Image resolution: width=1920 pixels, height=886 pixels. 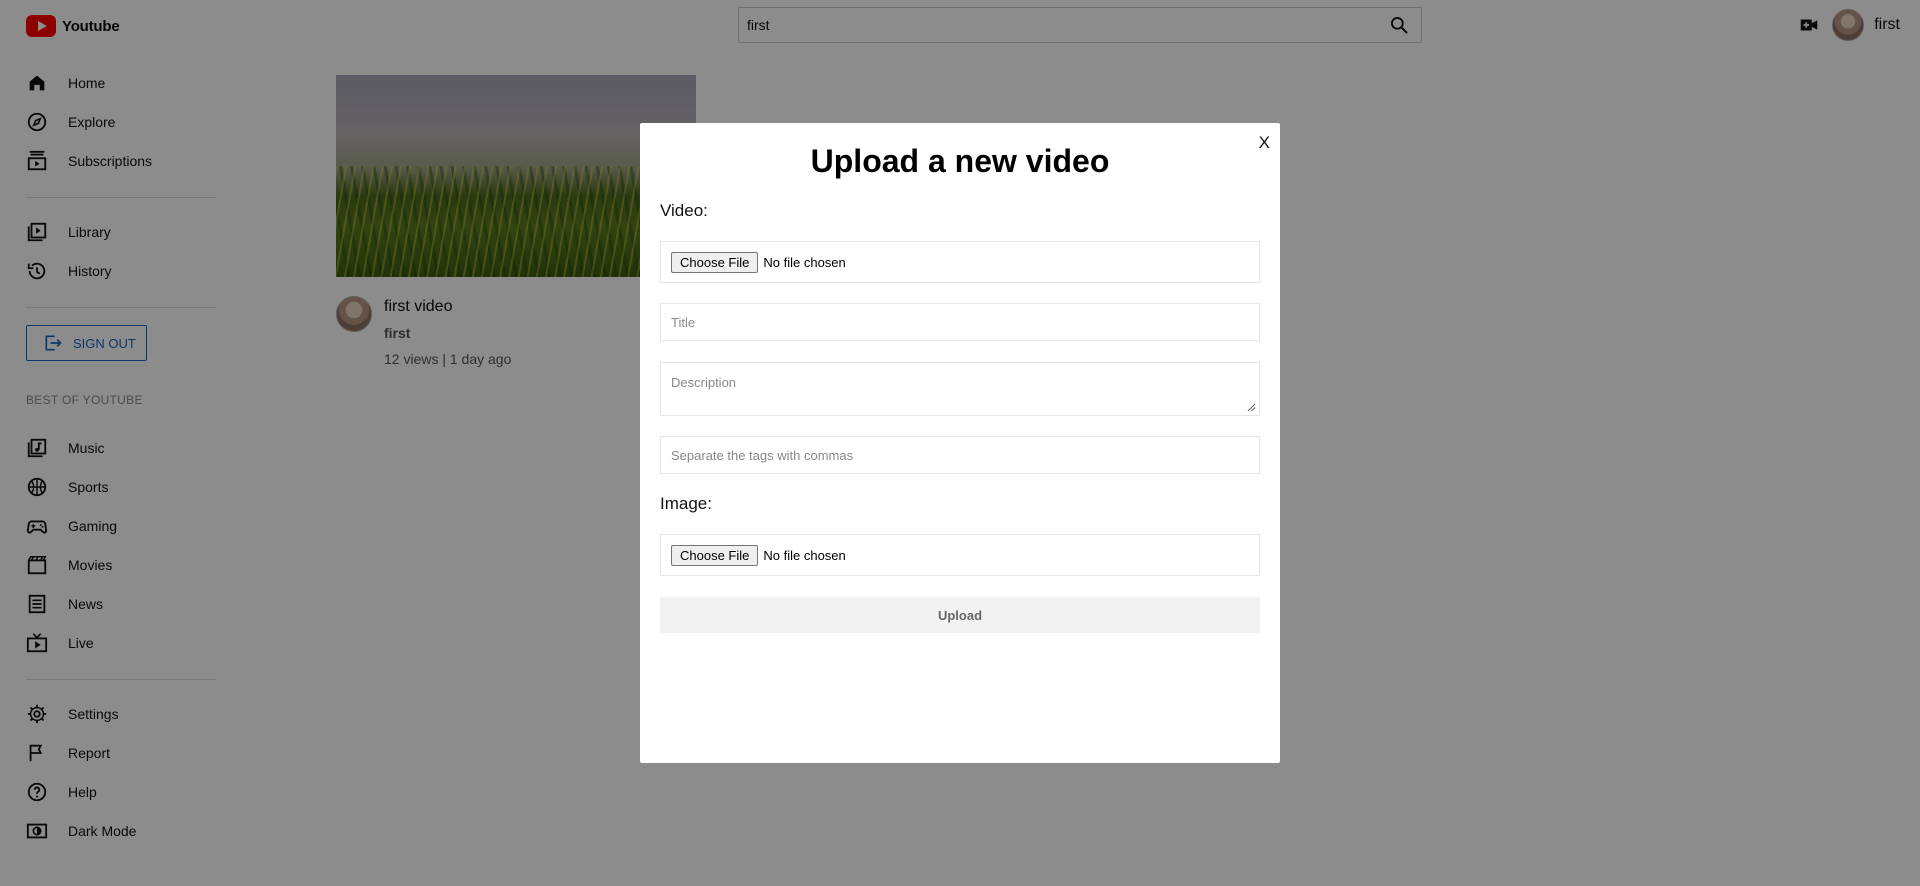 I want to click on choose-video-file-button: Choose File, so click(x=715, y=262).